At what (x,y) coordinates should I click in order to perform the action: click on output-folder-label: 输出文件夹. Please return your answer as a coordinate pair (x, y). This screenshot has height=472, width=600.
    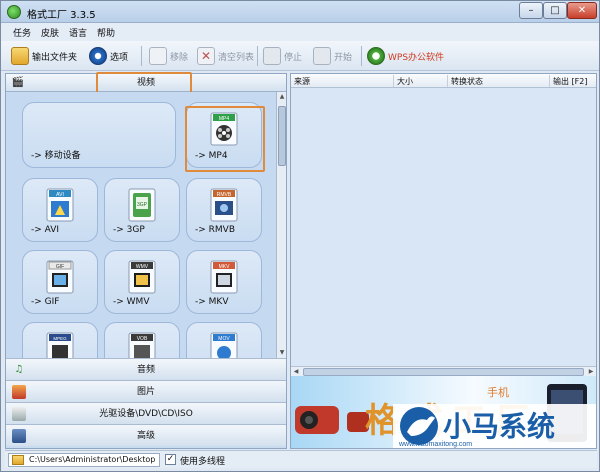
    Looking at the image, I should click on (55, 57).